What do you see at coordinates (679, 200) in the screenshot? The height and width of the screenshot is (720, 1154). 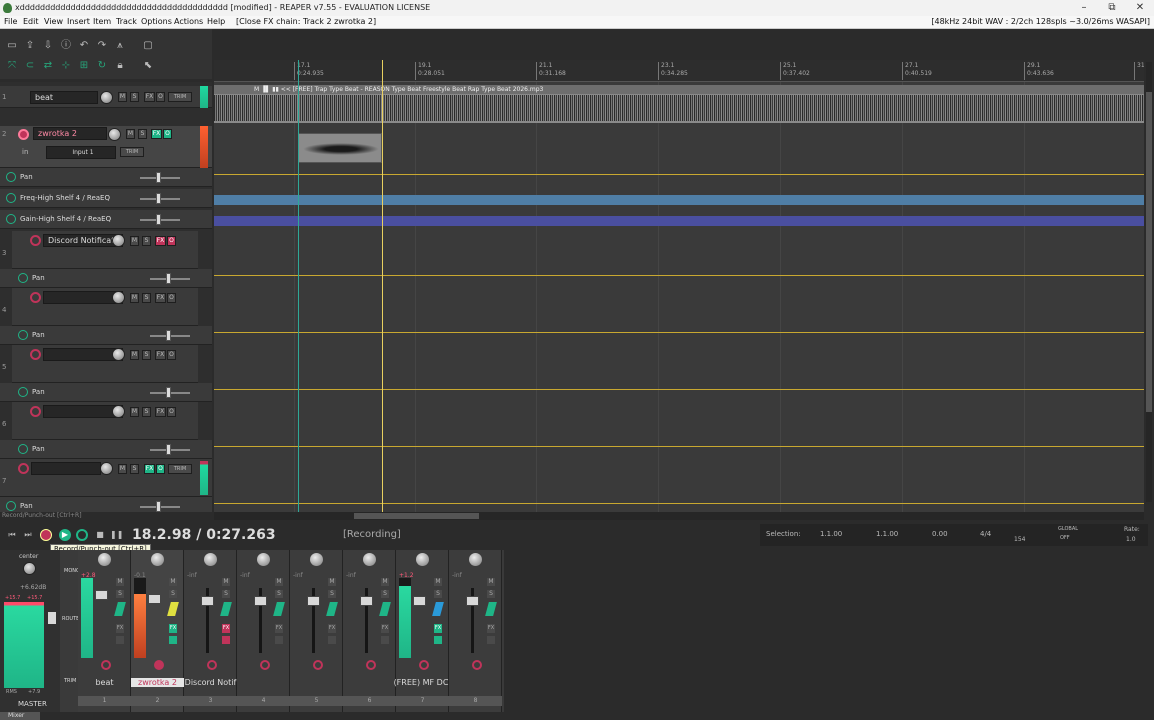 I see `freq-envelope-lane` at bounding box center [679, 200].